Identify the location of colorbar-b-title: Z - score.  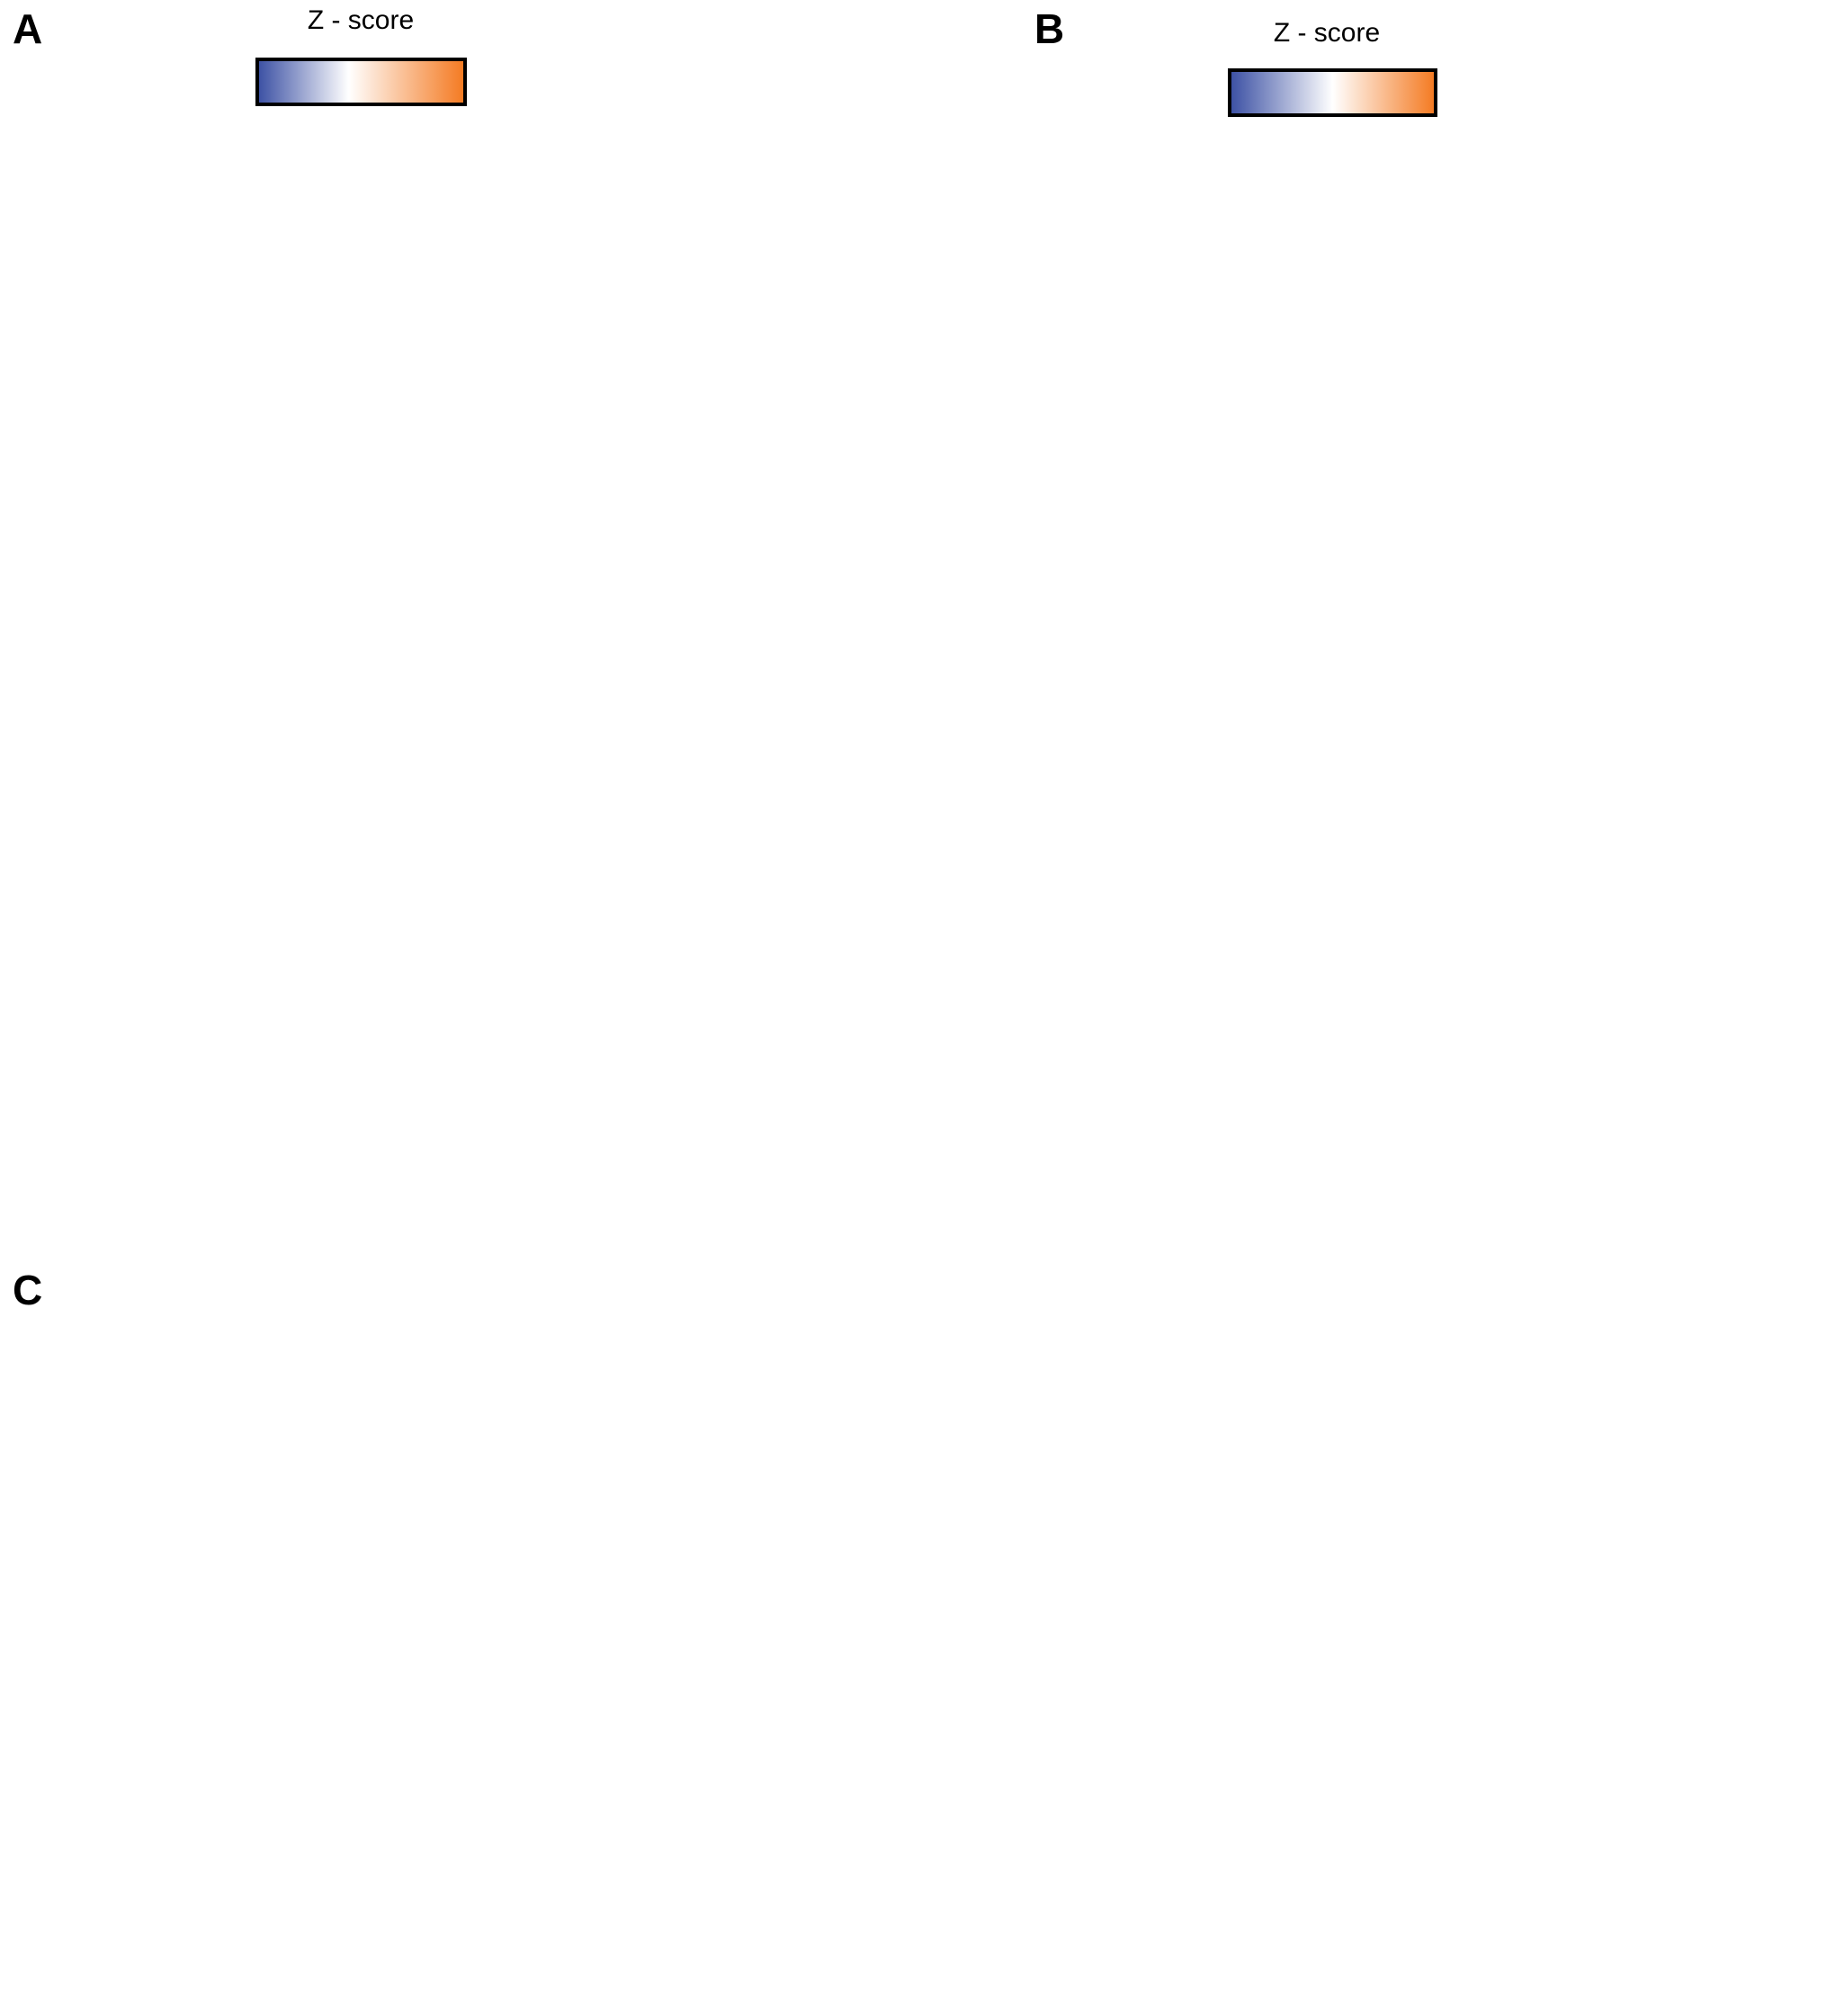
(1327, 33).